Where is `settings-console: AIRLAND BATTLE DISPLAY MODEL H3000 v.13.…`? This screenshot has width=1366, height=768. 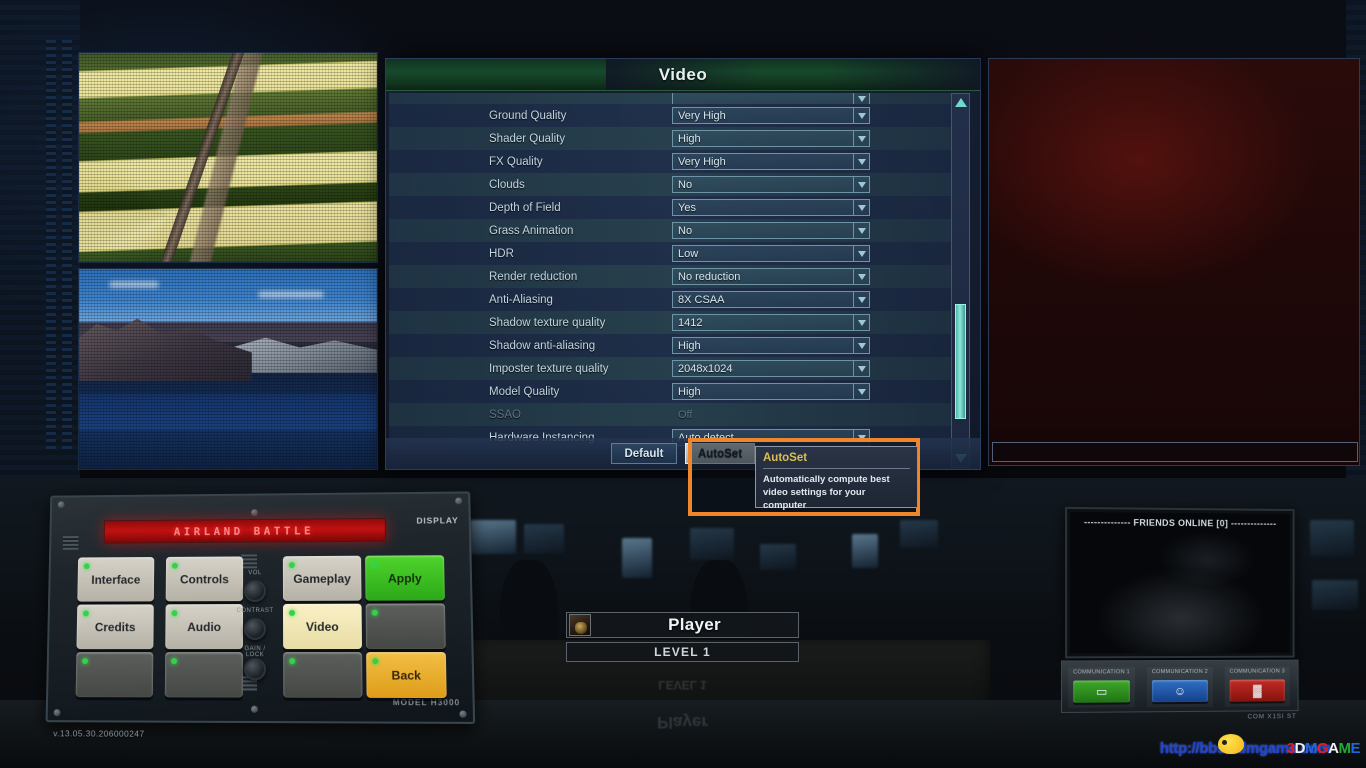 settings-console: AIRLAND BATTLE DISPLAY MODEL H3000 v.13.… is located at coordinates (260, 615).